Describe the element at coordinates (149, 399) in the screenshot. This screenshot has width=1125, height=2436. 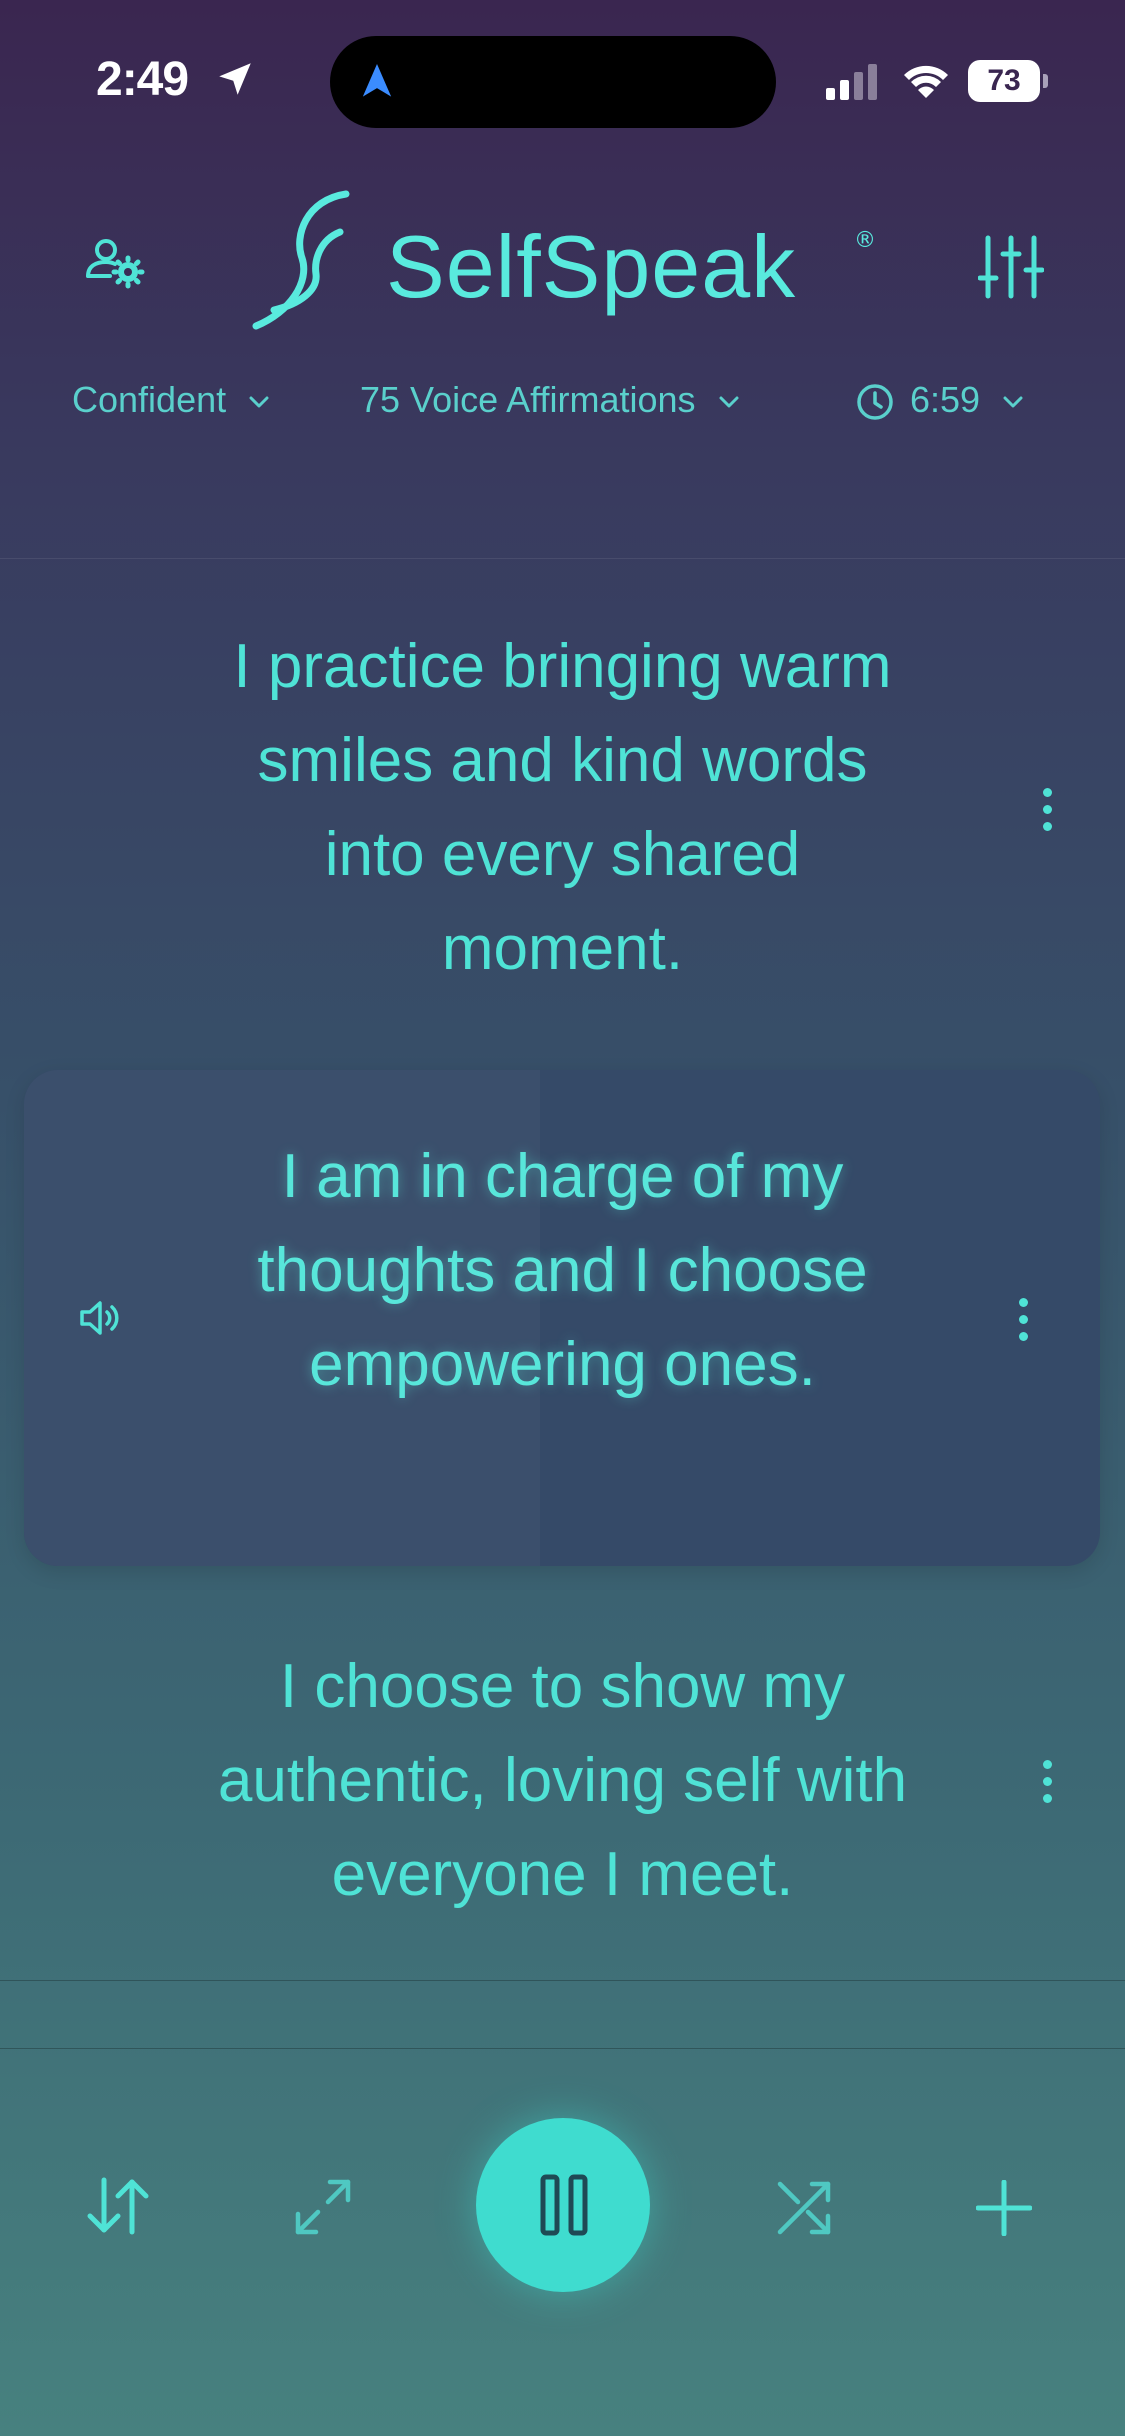
I see `focus-label: Confident` at that location.